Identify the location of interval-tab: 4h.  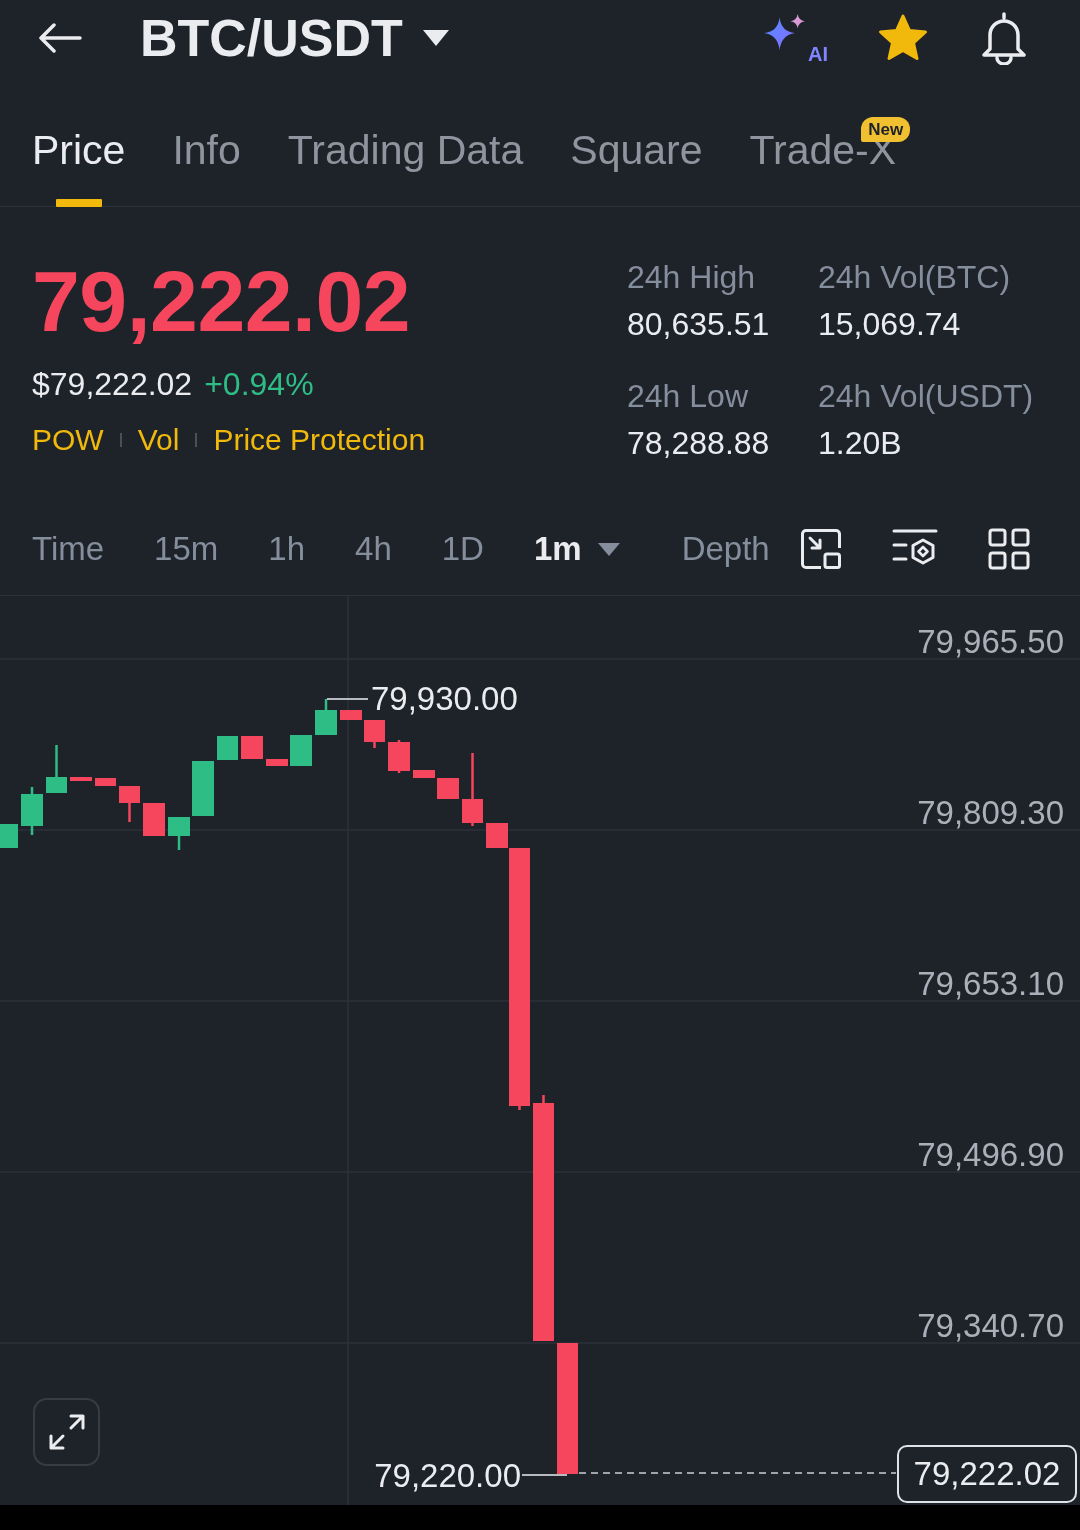
(373, 549).